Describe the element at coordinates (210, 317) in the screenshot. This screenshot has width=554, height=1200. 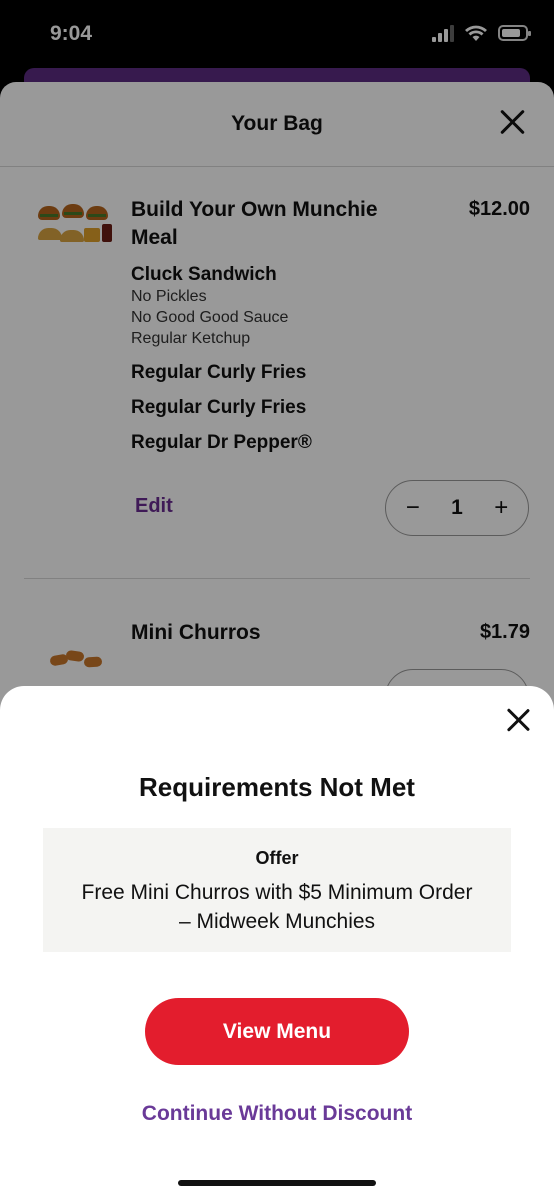
I see `modifier-detail: No Good Good Sauce` at that location.